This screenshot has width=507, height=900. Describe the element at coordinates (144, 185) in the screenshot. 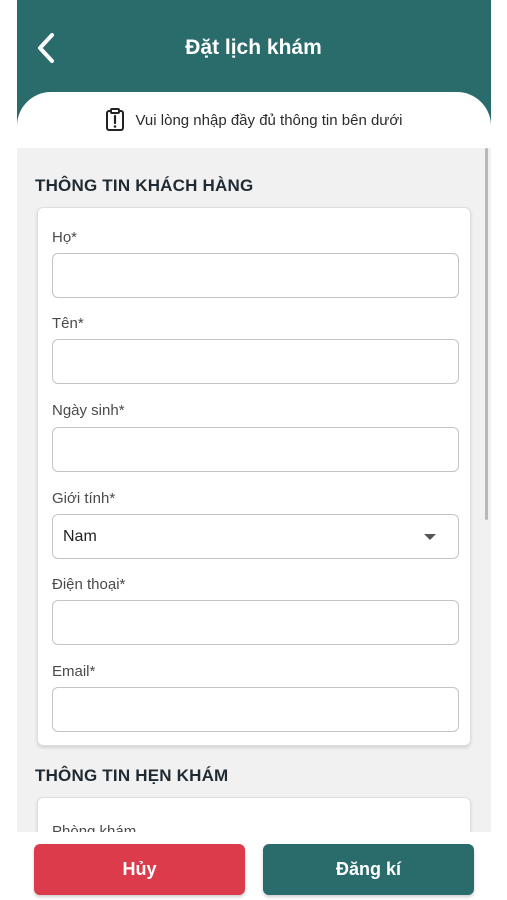

I see `customer-section-title: THÔNG TIN KHÁCH HÀNG` at that location.